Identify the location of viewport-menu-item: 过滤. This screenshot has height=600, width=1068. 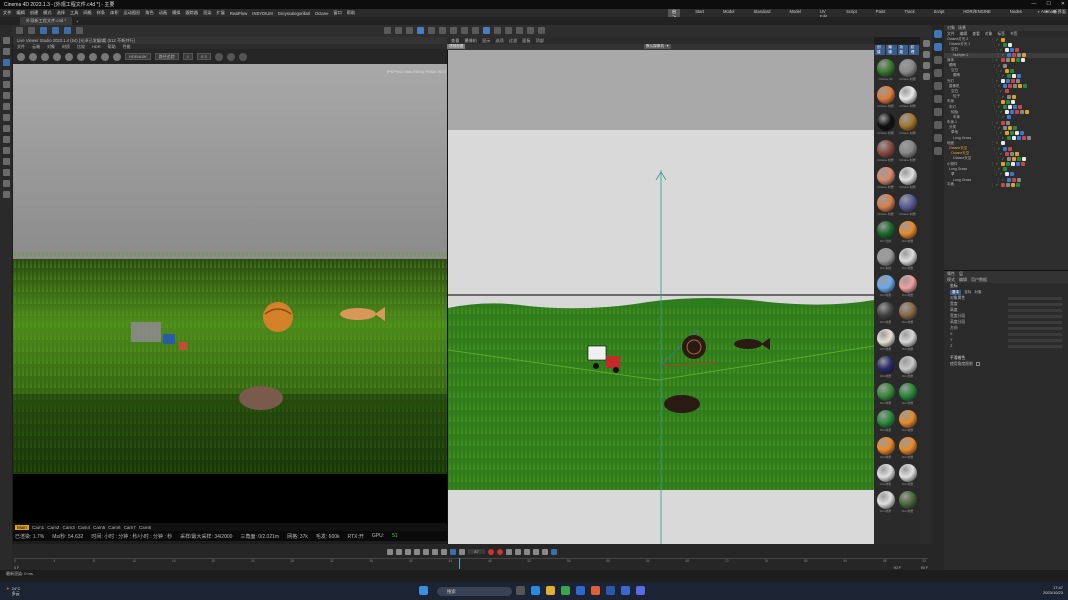
(513, 41).